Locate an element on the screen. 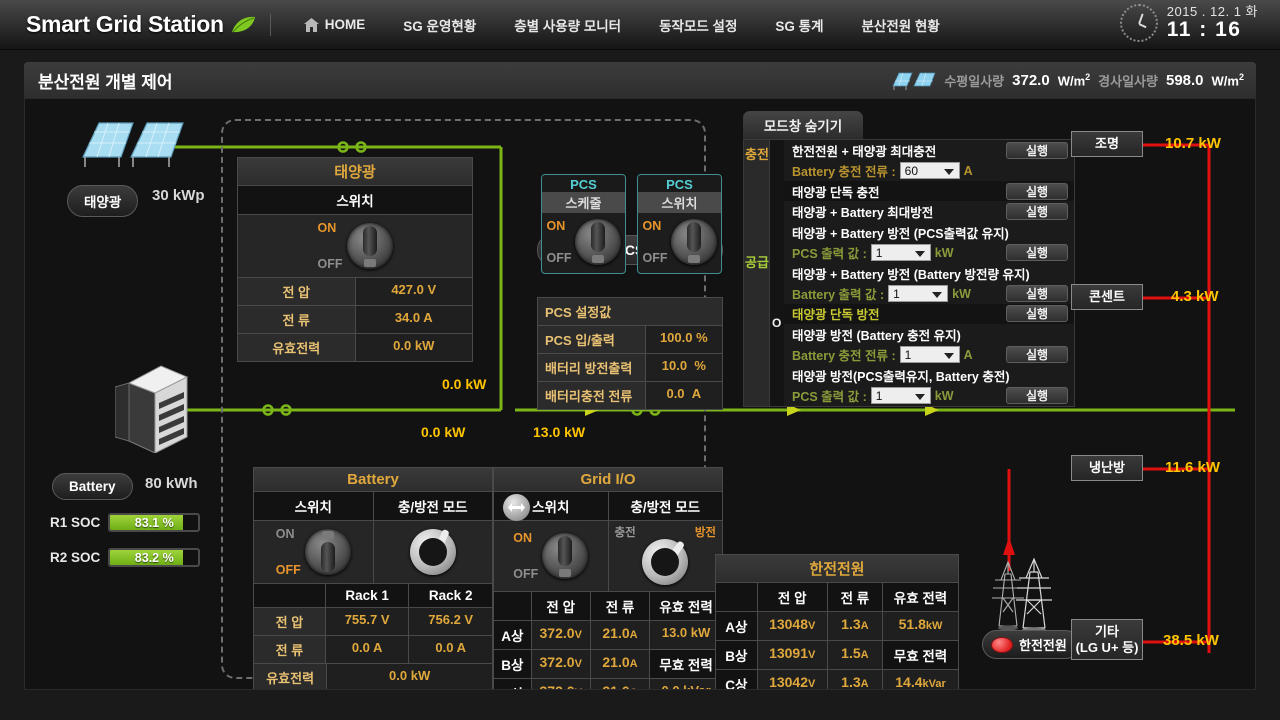 The height and width of the screenshot is (720, 1280). soc-label: R1 SOC is located at coordinates (75, 522).